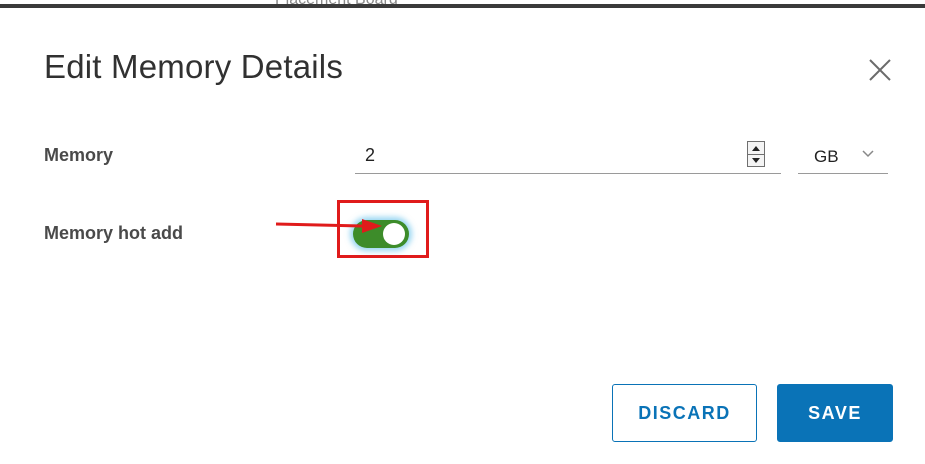 The width and height of the screenshot is (925, 464). I want to click on close-icon, so click(880, 70).